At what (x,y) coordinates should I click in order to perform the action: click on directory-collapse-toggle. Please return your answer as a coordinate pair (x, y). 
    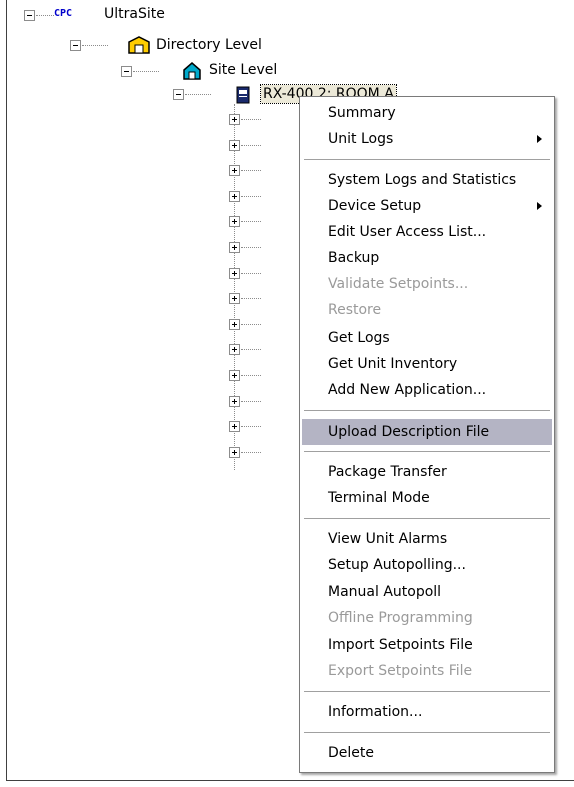
    Looking at the image, I should click on (75, 45).